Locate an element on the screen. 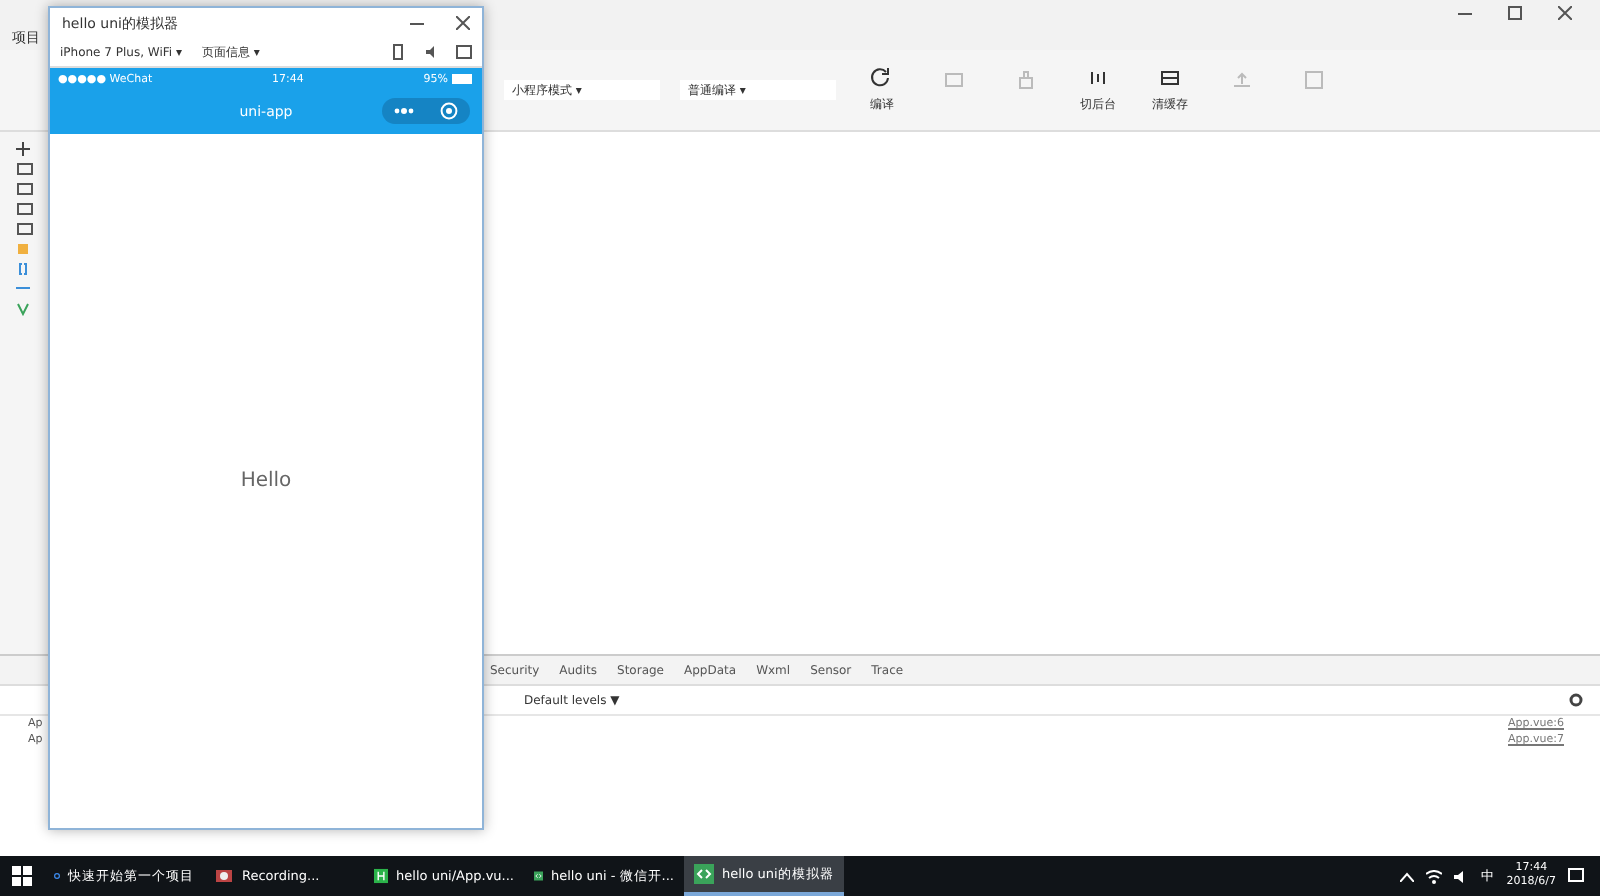 The height and width of the screenshot is (896, 1600). vue-file-icon is located at coordinates (23, 309).